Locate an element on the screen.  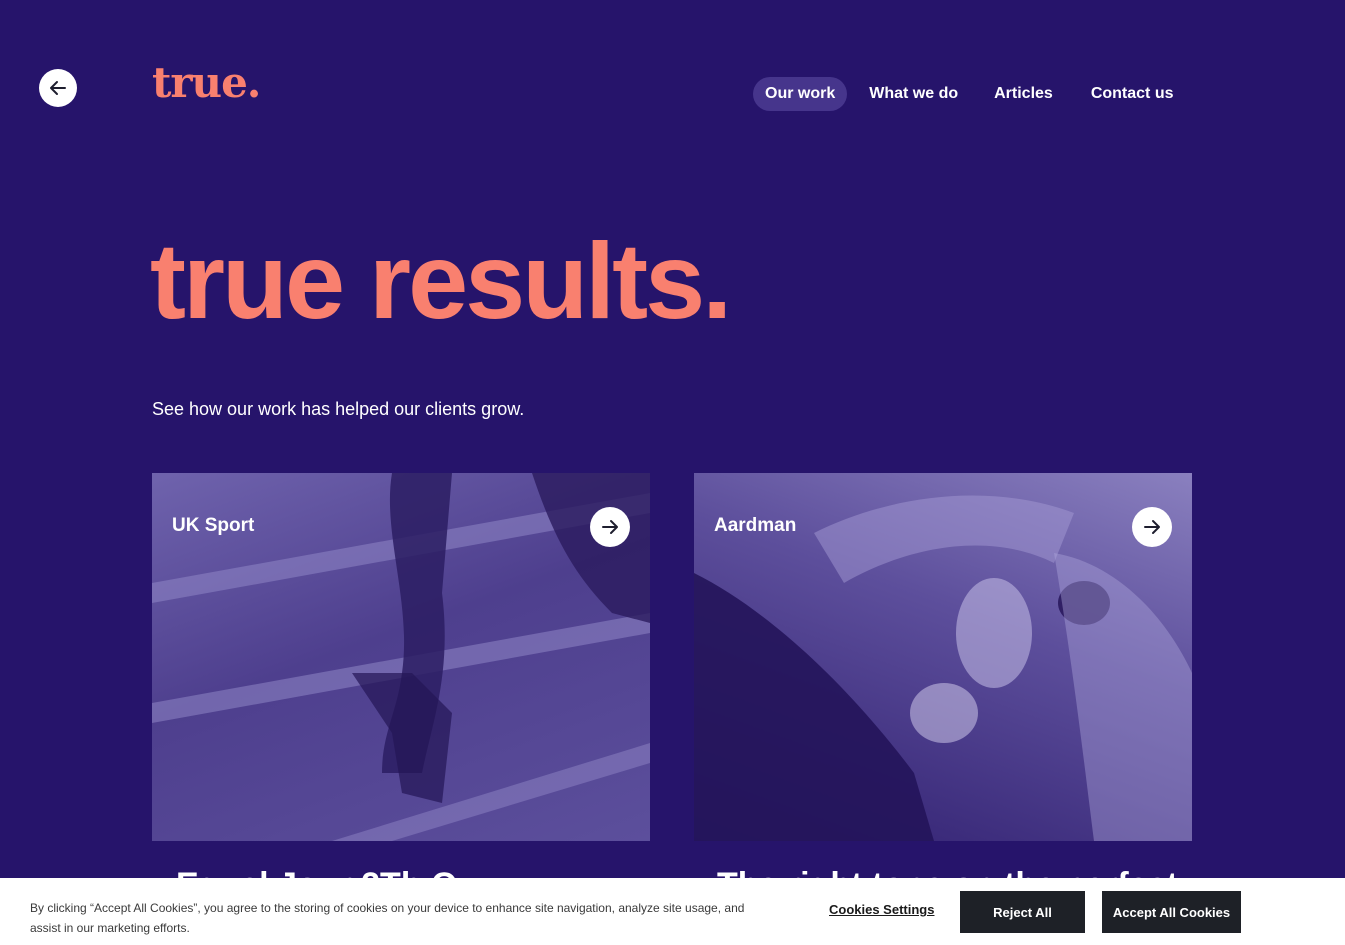
logo: true. is located at coordinates (206, 82).